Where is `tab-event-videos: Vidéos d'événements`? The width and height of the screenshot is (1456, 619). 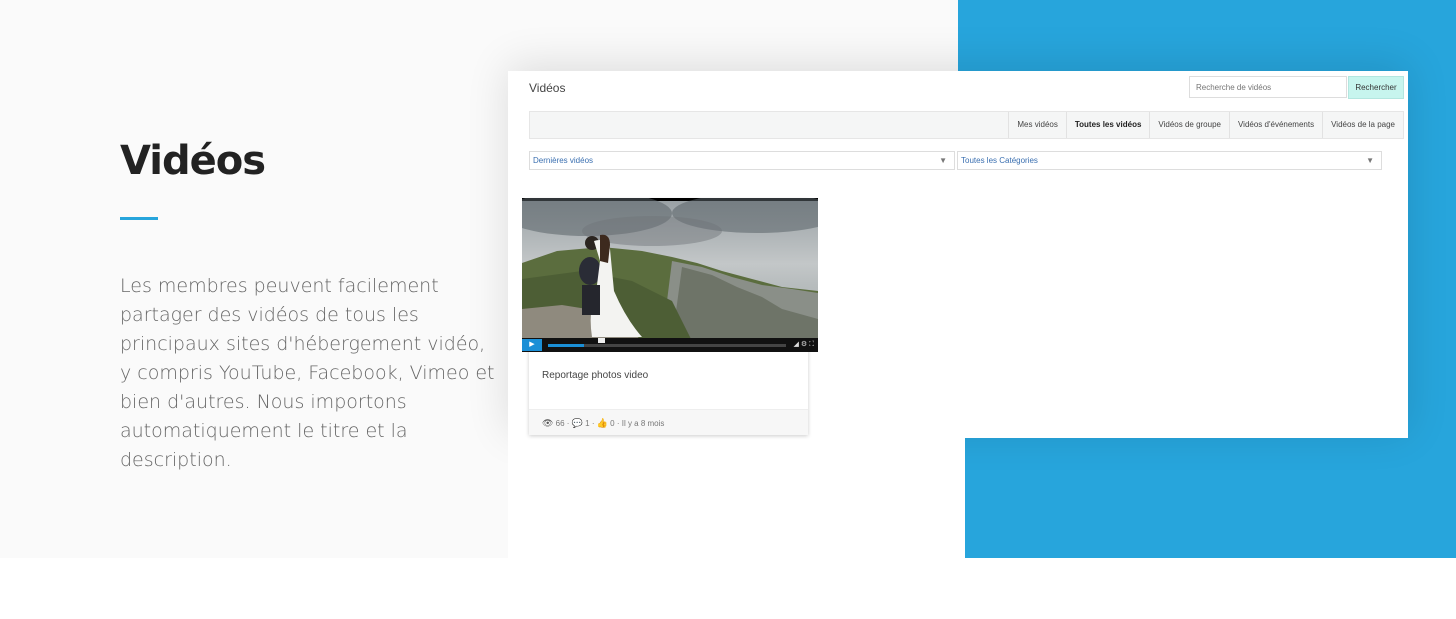 tab-event-videos: Vidéos d'événements is located at coordinates (1275, 125).